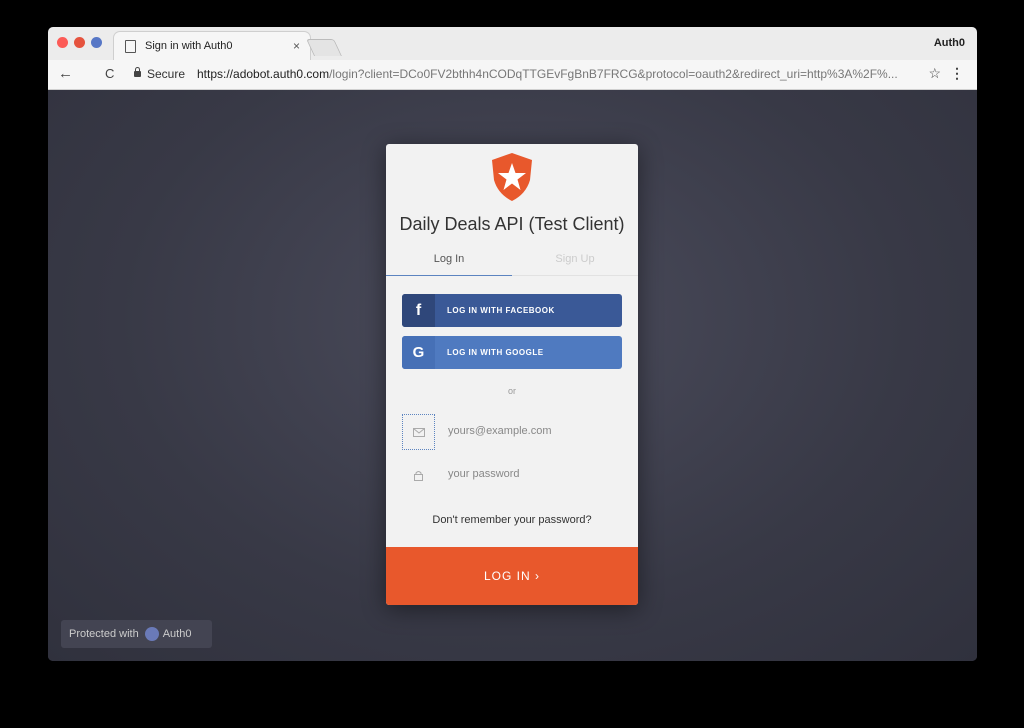 This screenshot has height=728, width=1024. What do you see at coordinates (934, 73) in the screenshot?
I see `bookmark-star-icon: ☆` at bounding box center [934, 73].